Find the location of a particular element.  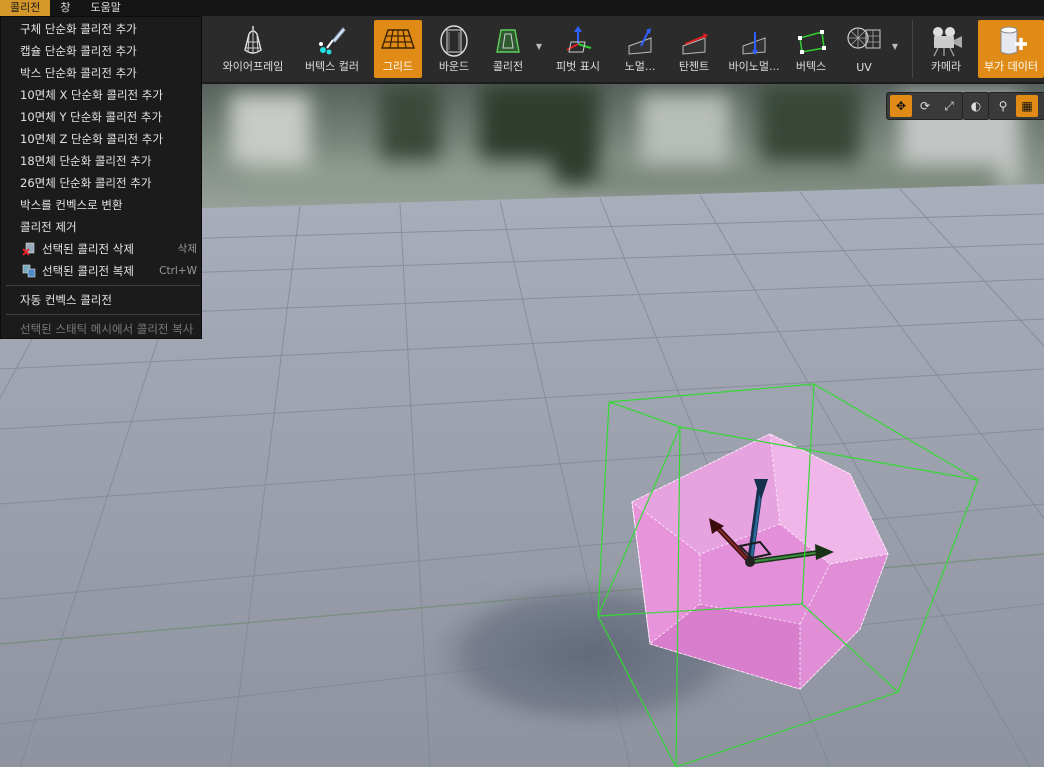

menu-item-convert-boxes: 박스를 컨벡스로 변환 is located at coordinates (101, 205).